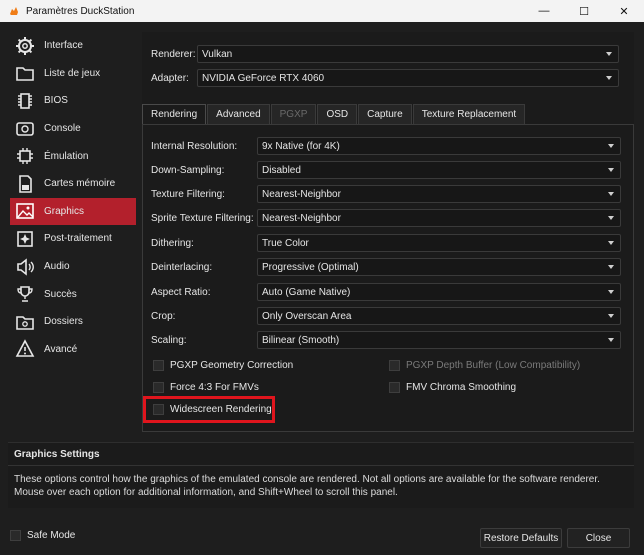 Image resolution: width=644 pixels, height=555 pixels. What do you see at coordinates (25, 46) in the screenshot?
I see `gear-icon` at bounding box center [25, 46].